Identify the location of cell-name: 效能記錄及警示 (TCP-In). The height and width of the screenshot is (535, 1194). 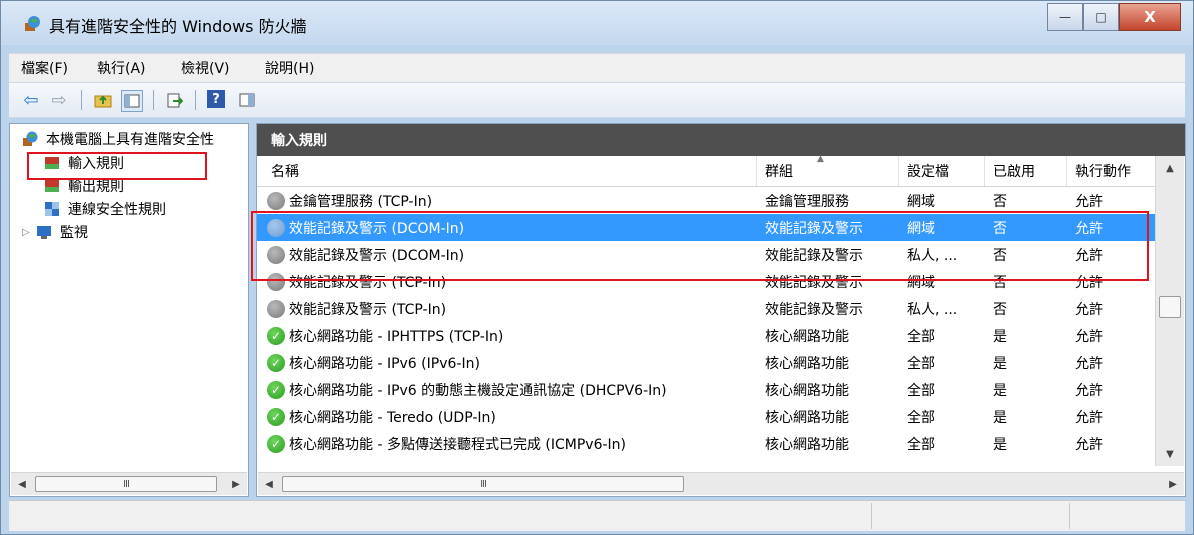
(511, 308).